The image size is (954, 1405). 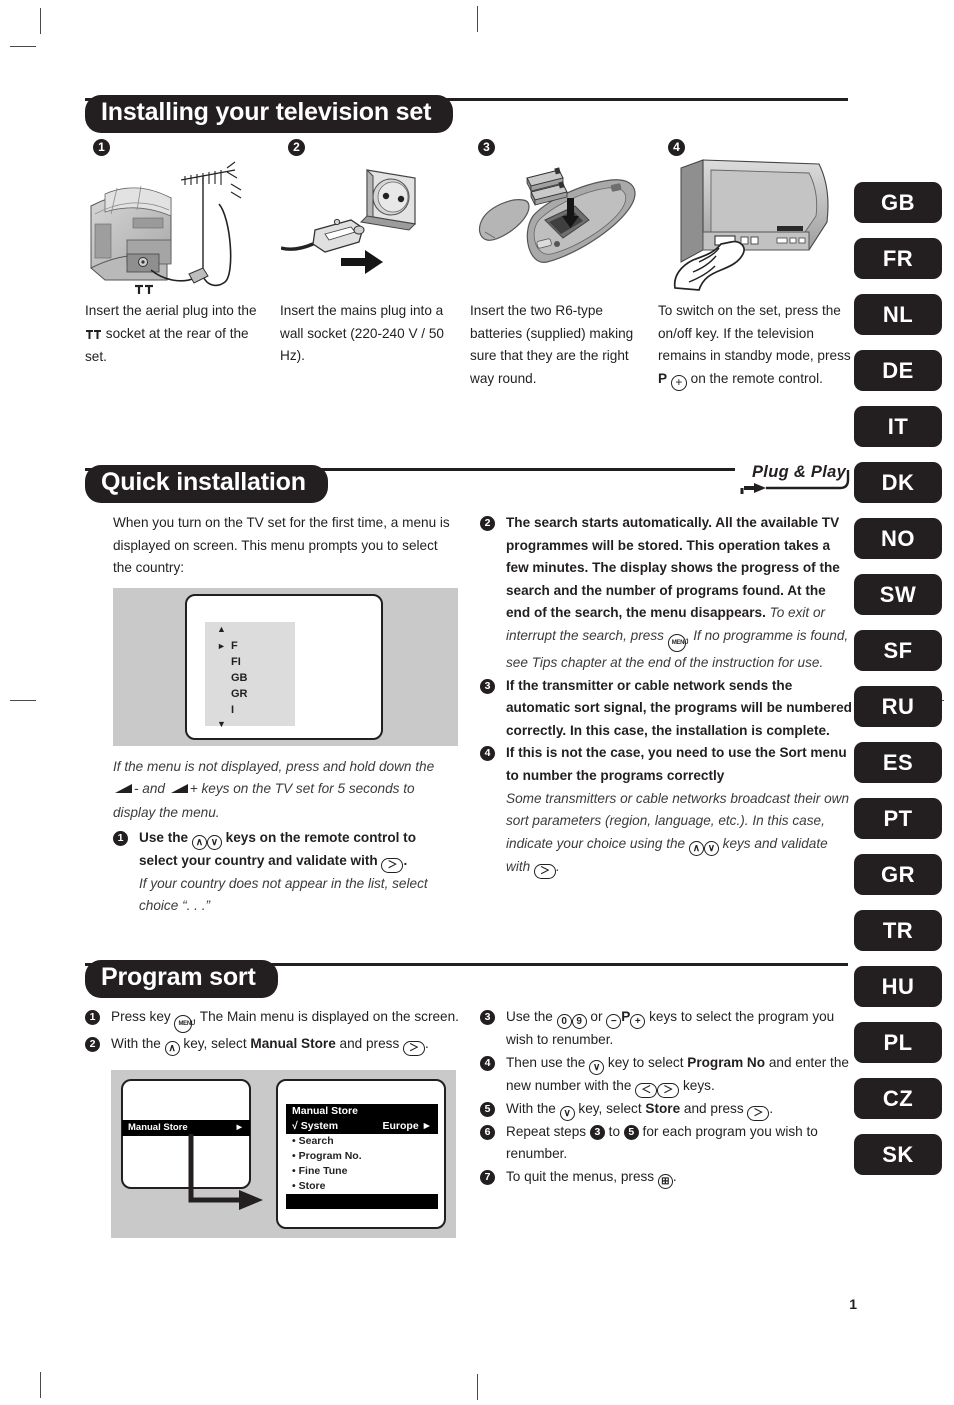 I want to click on ms-osd-system-row: √ System Europe ►, so click(x=362, y=1126).